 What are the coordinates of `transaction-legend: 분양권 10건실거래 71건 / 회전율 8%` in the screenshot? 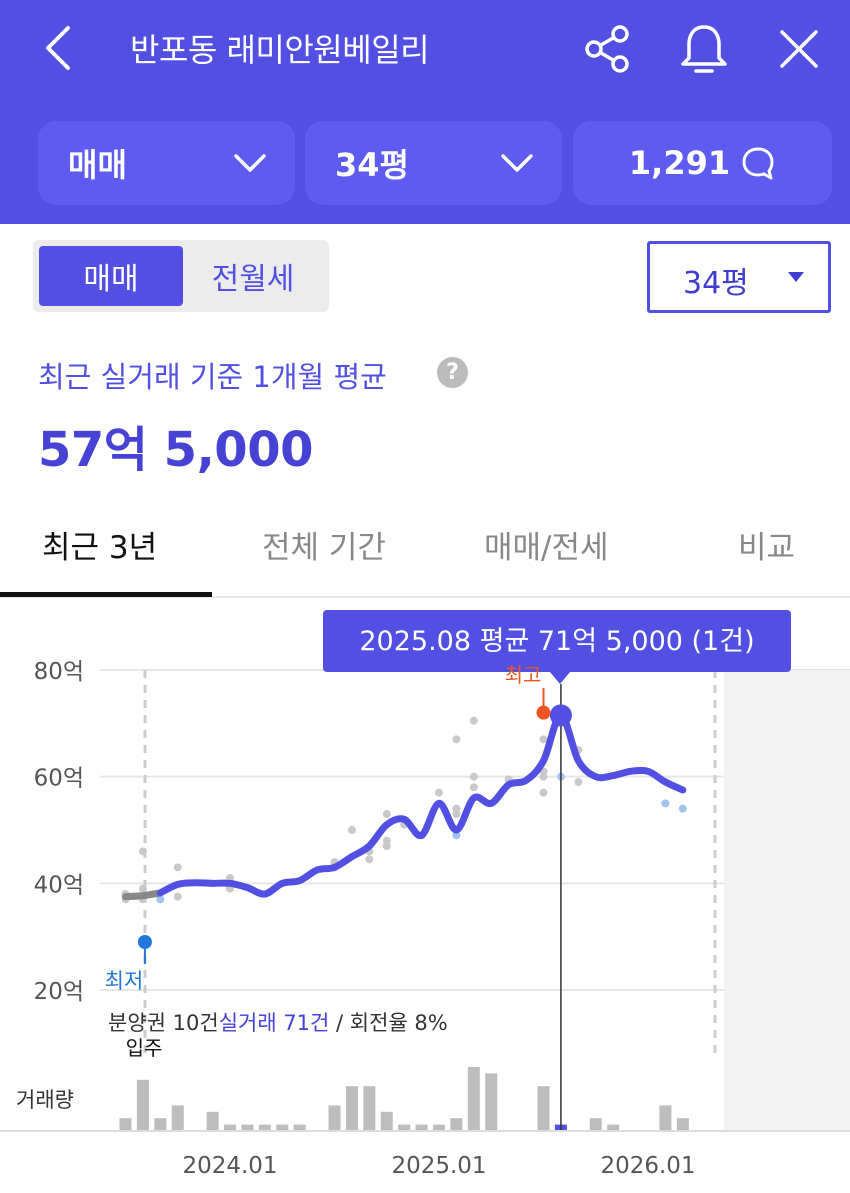 It's located at (278, 1023).